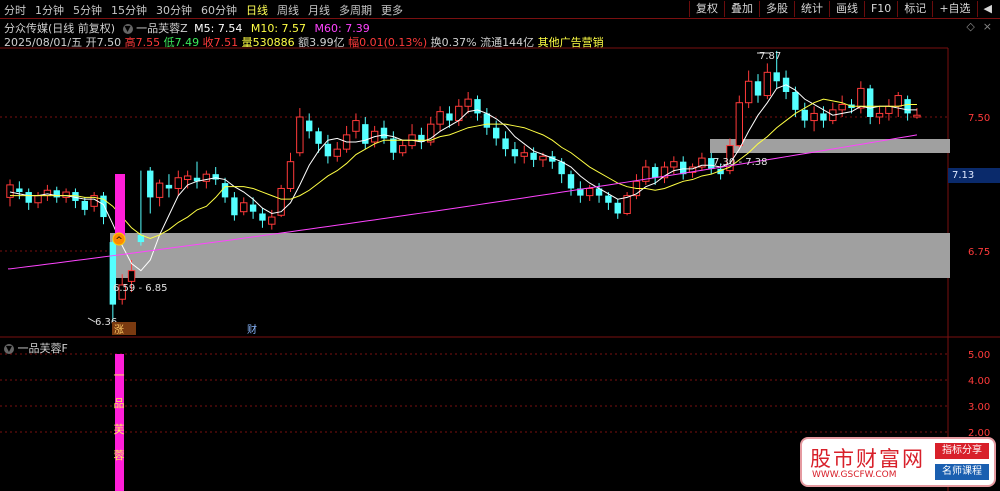 The image size is (1000, 491). What do you see at coordinates (120, 205) in the screenshot?
I see `signal-bar-main` at bounding box center [120, 205].